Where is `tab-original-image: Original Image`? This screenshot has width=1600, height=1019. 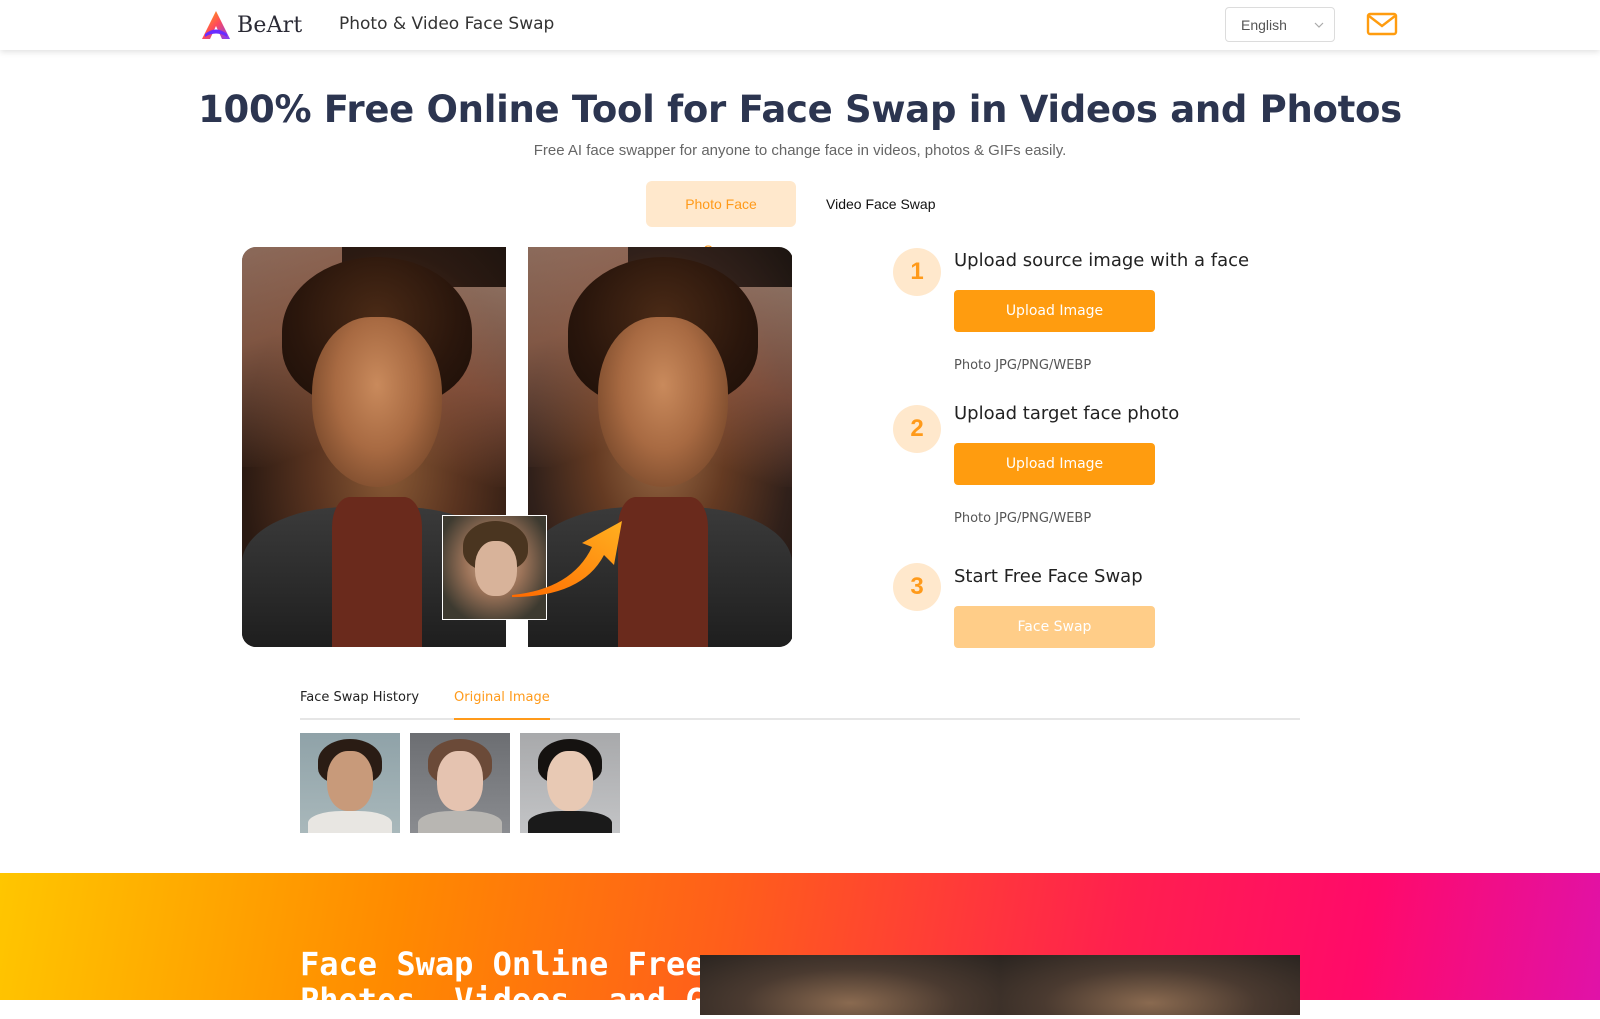 tab-original-image: Original Image is located at coordinates (502, 705).